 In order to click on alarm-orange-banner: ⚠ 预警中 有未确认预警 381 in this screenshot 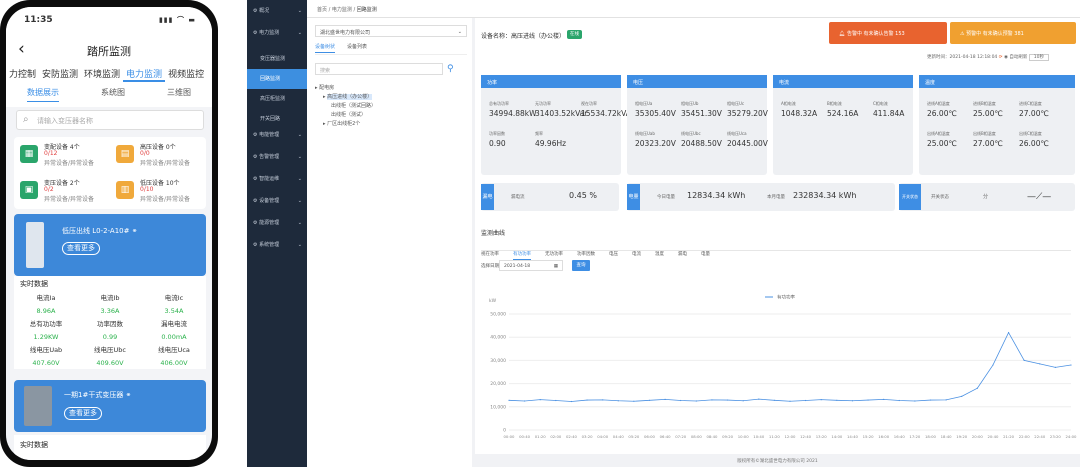, I will do `click(1013, 33)`.